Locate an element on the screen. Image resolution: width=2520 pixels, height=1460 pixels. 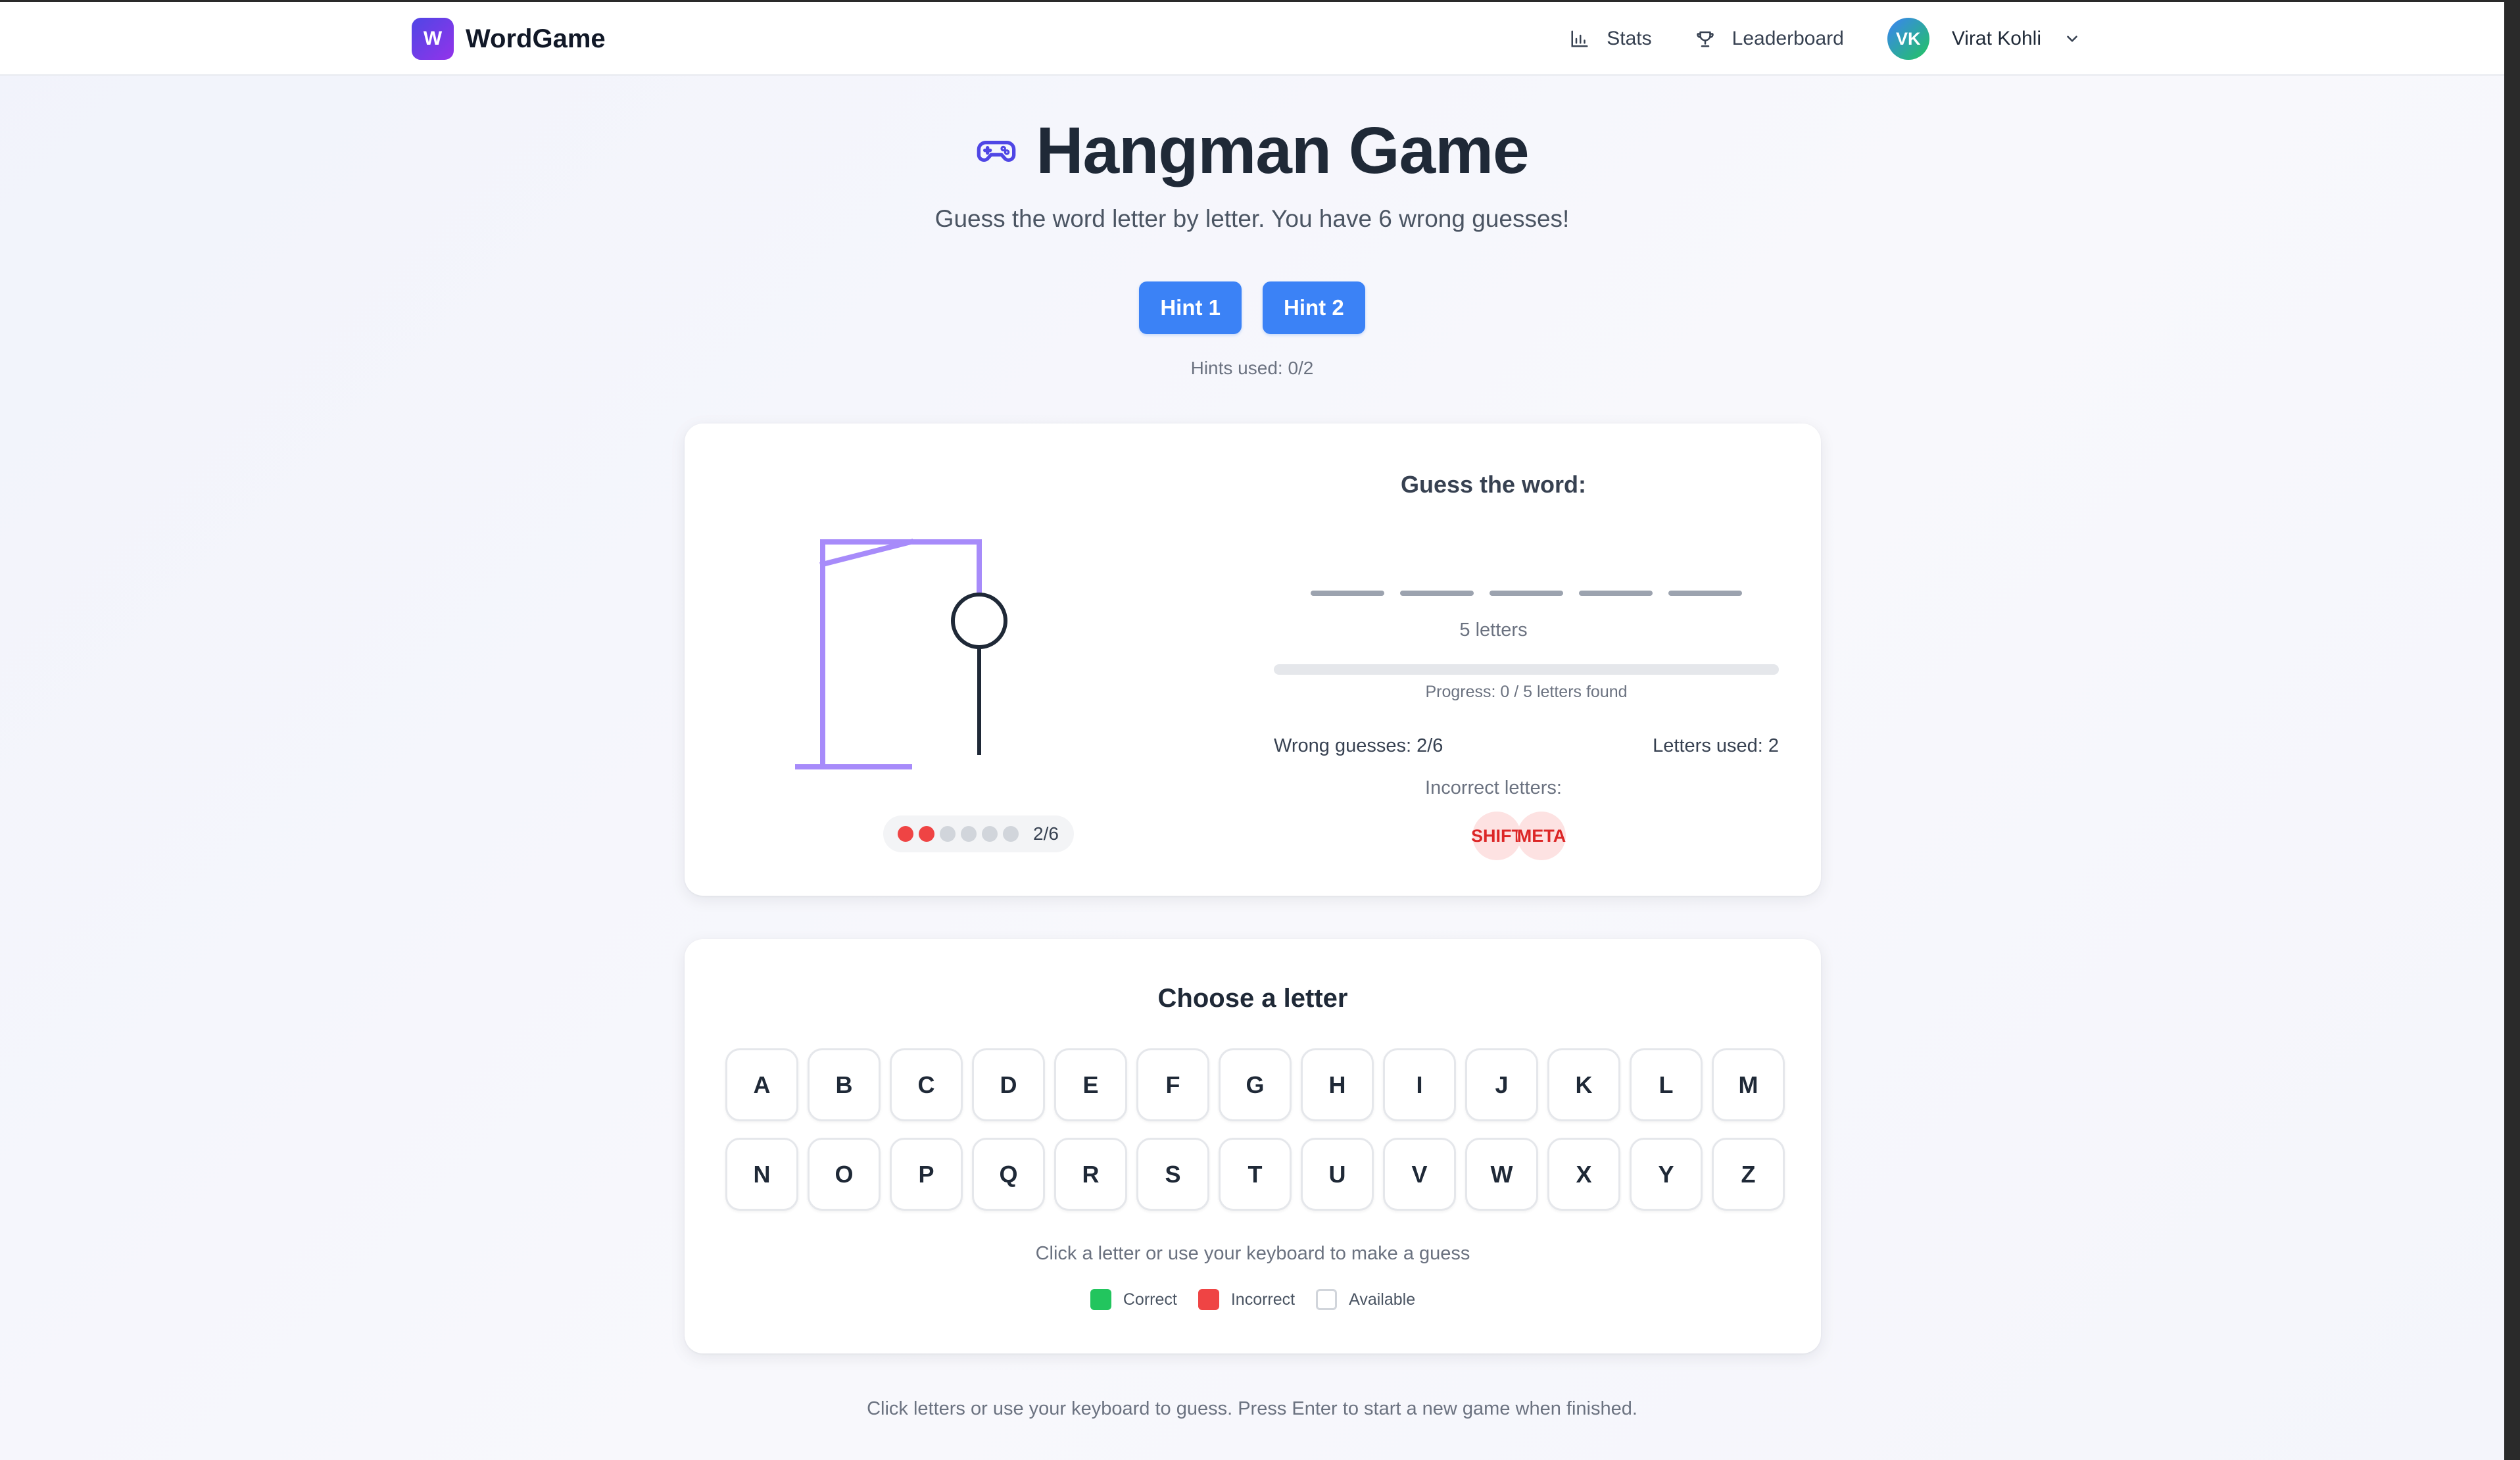
incorrect-letters: SHIFT META is located at coordinates (1518, 836).